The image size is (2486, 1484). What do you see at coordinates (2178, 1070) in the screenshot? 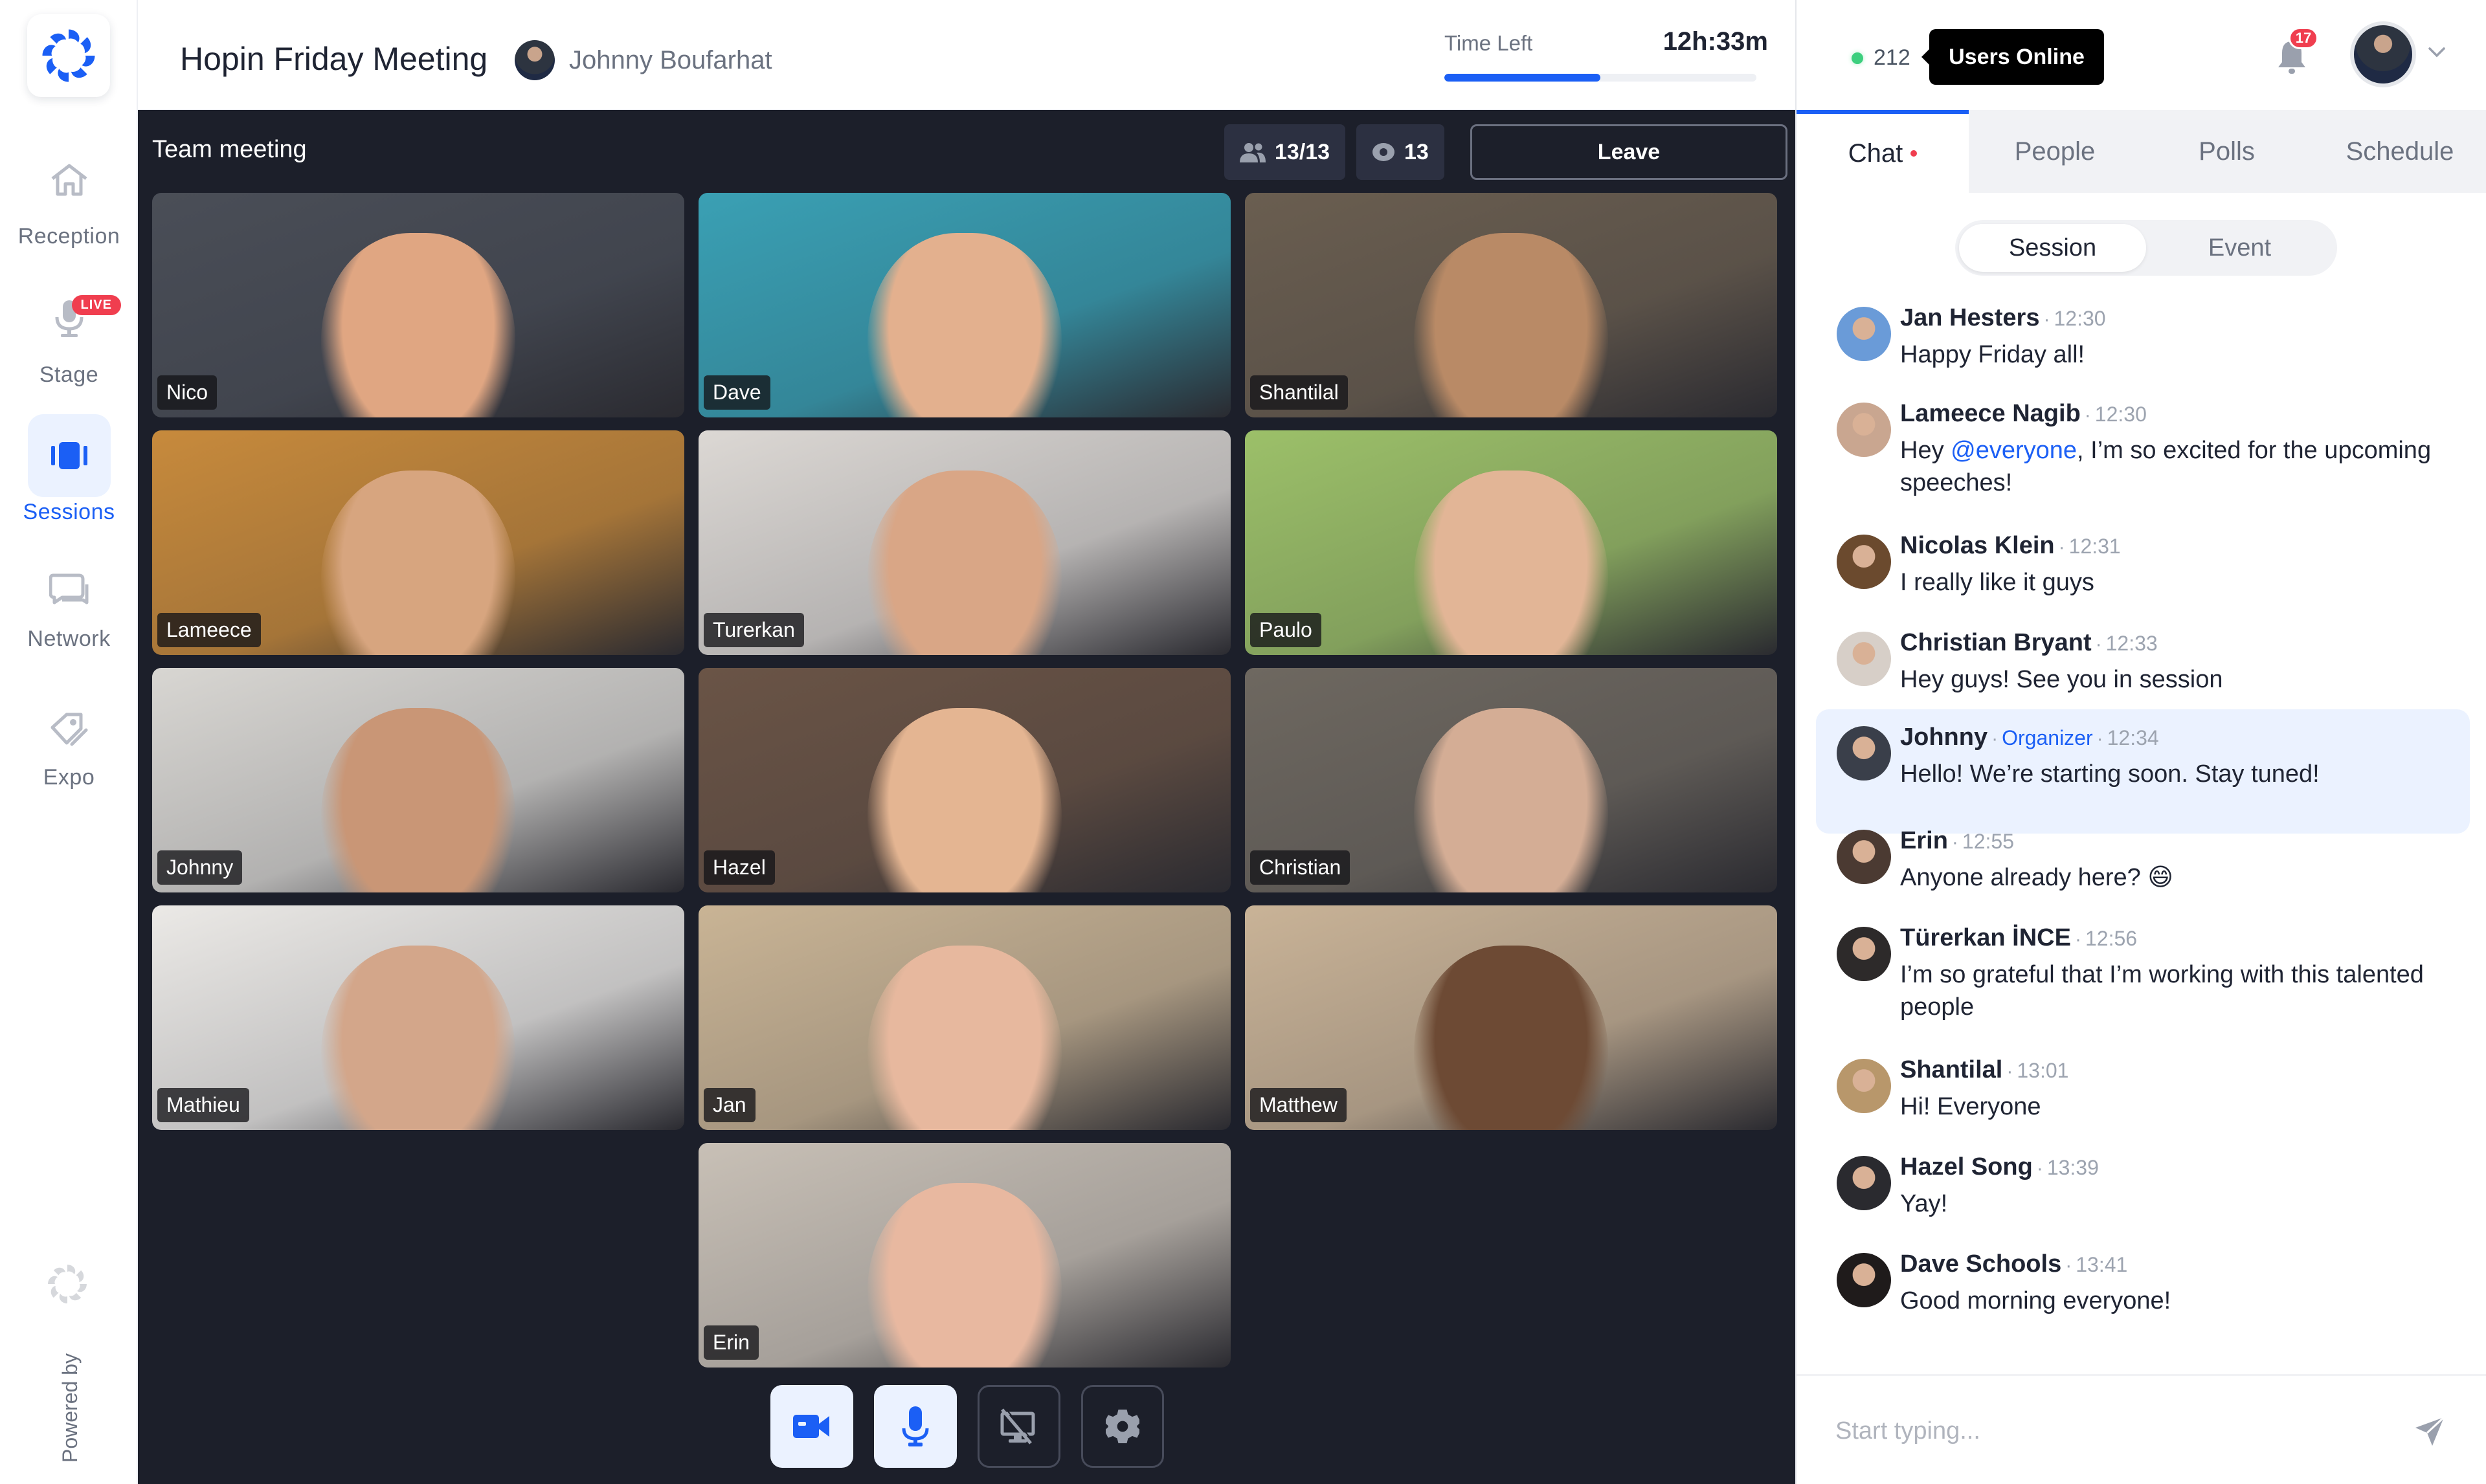
I see `chat-message-header: Shantilal · 13:01` at bounding box center [2178, 1070].